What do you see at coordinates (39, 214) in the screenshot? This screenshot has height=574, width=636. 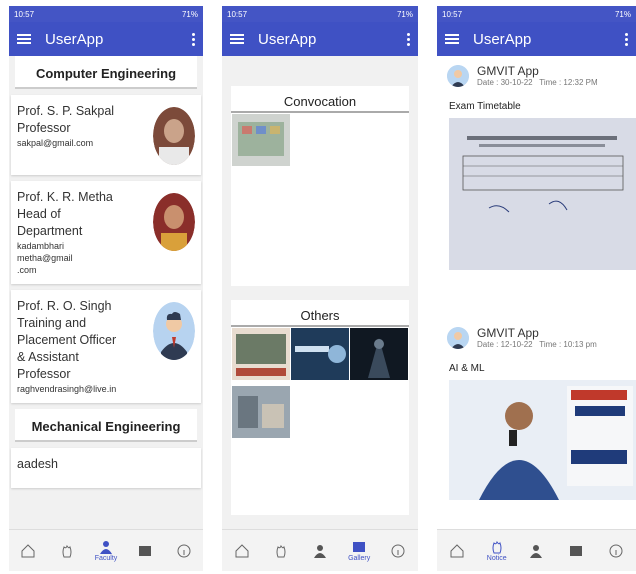 I see `faculty-designation: Head of` at bounding box center [39, 214].